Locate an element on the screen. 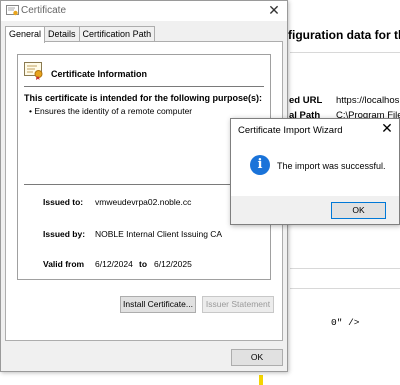 This screenshot has height=385, width=400. issued-to-label: Issued to: is located at coordinates (63, 202).